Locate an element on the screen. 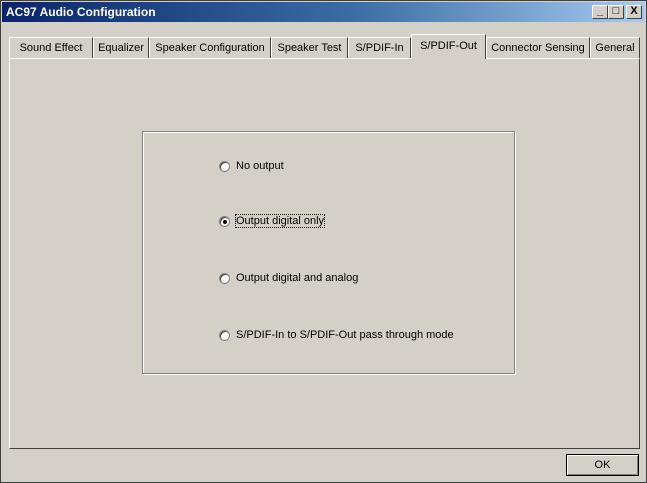 This screenshot has width=647, height=483. radio-output-digital-analog: Output digital and analog is located at coordinates (288, 278).